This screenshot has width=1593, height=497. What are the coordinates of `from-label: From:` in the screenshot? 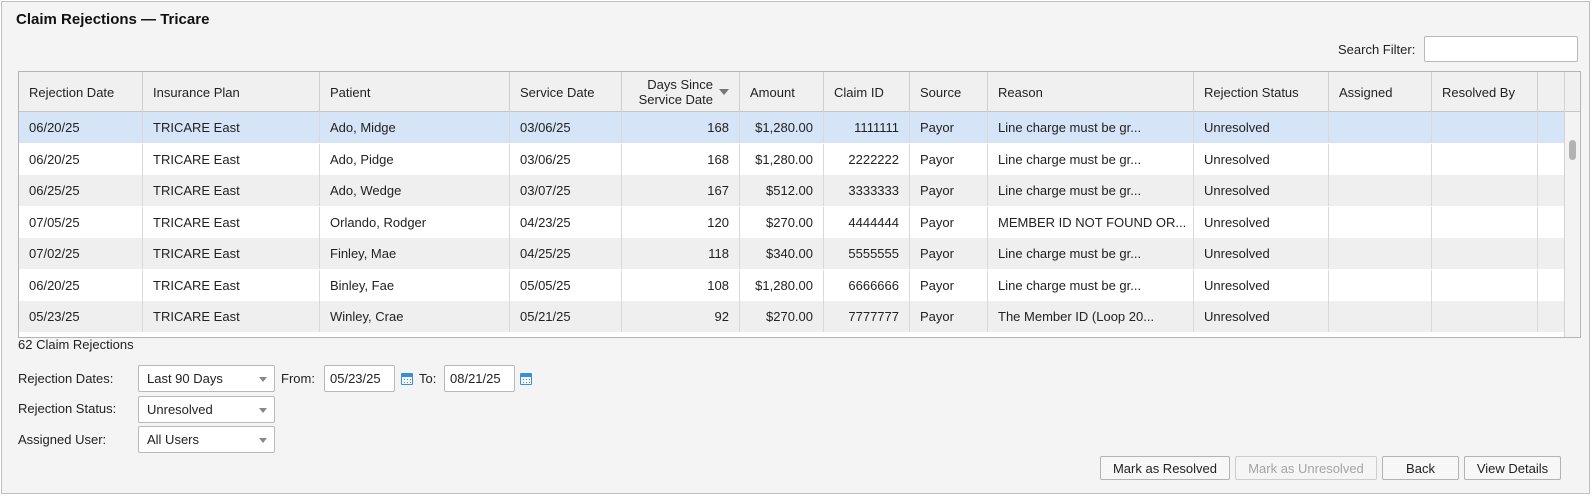 It's located at (298, 378).